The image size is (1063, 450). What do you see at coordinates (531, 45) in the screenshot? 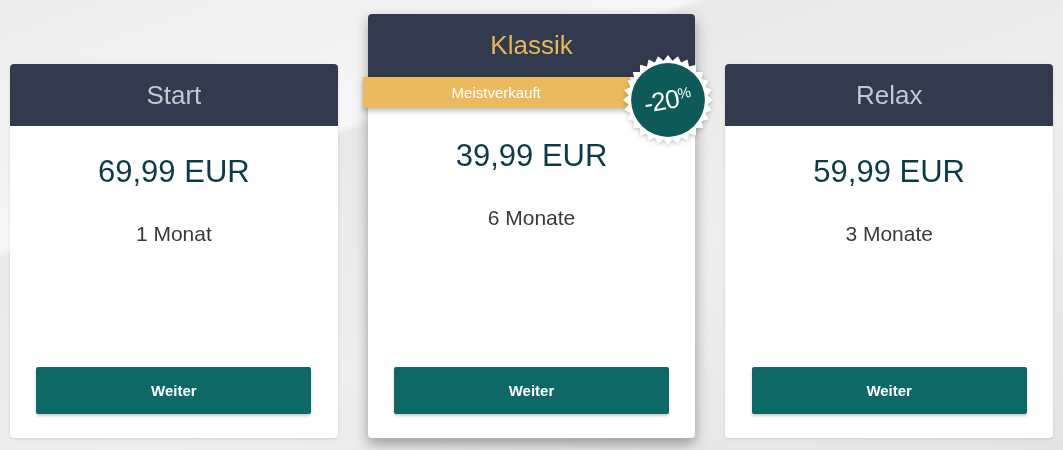
I see `plan-title: Klassik` at bounding box center [531, 45].